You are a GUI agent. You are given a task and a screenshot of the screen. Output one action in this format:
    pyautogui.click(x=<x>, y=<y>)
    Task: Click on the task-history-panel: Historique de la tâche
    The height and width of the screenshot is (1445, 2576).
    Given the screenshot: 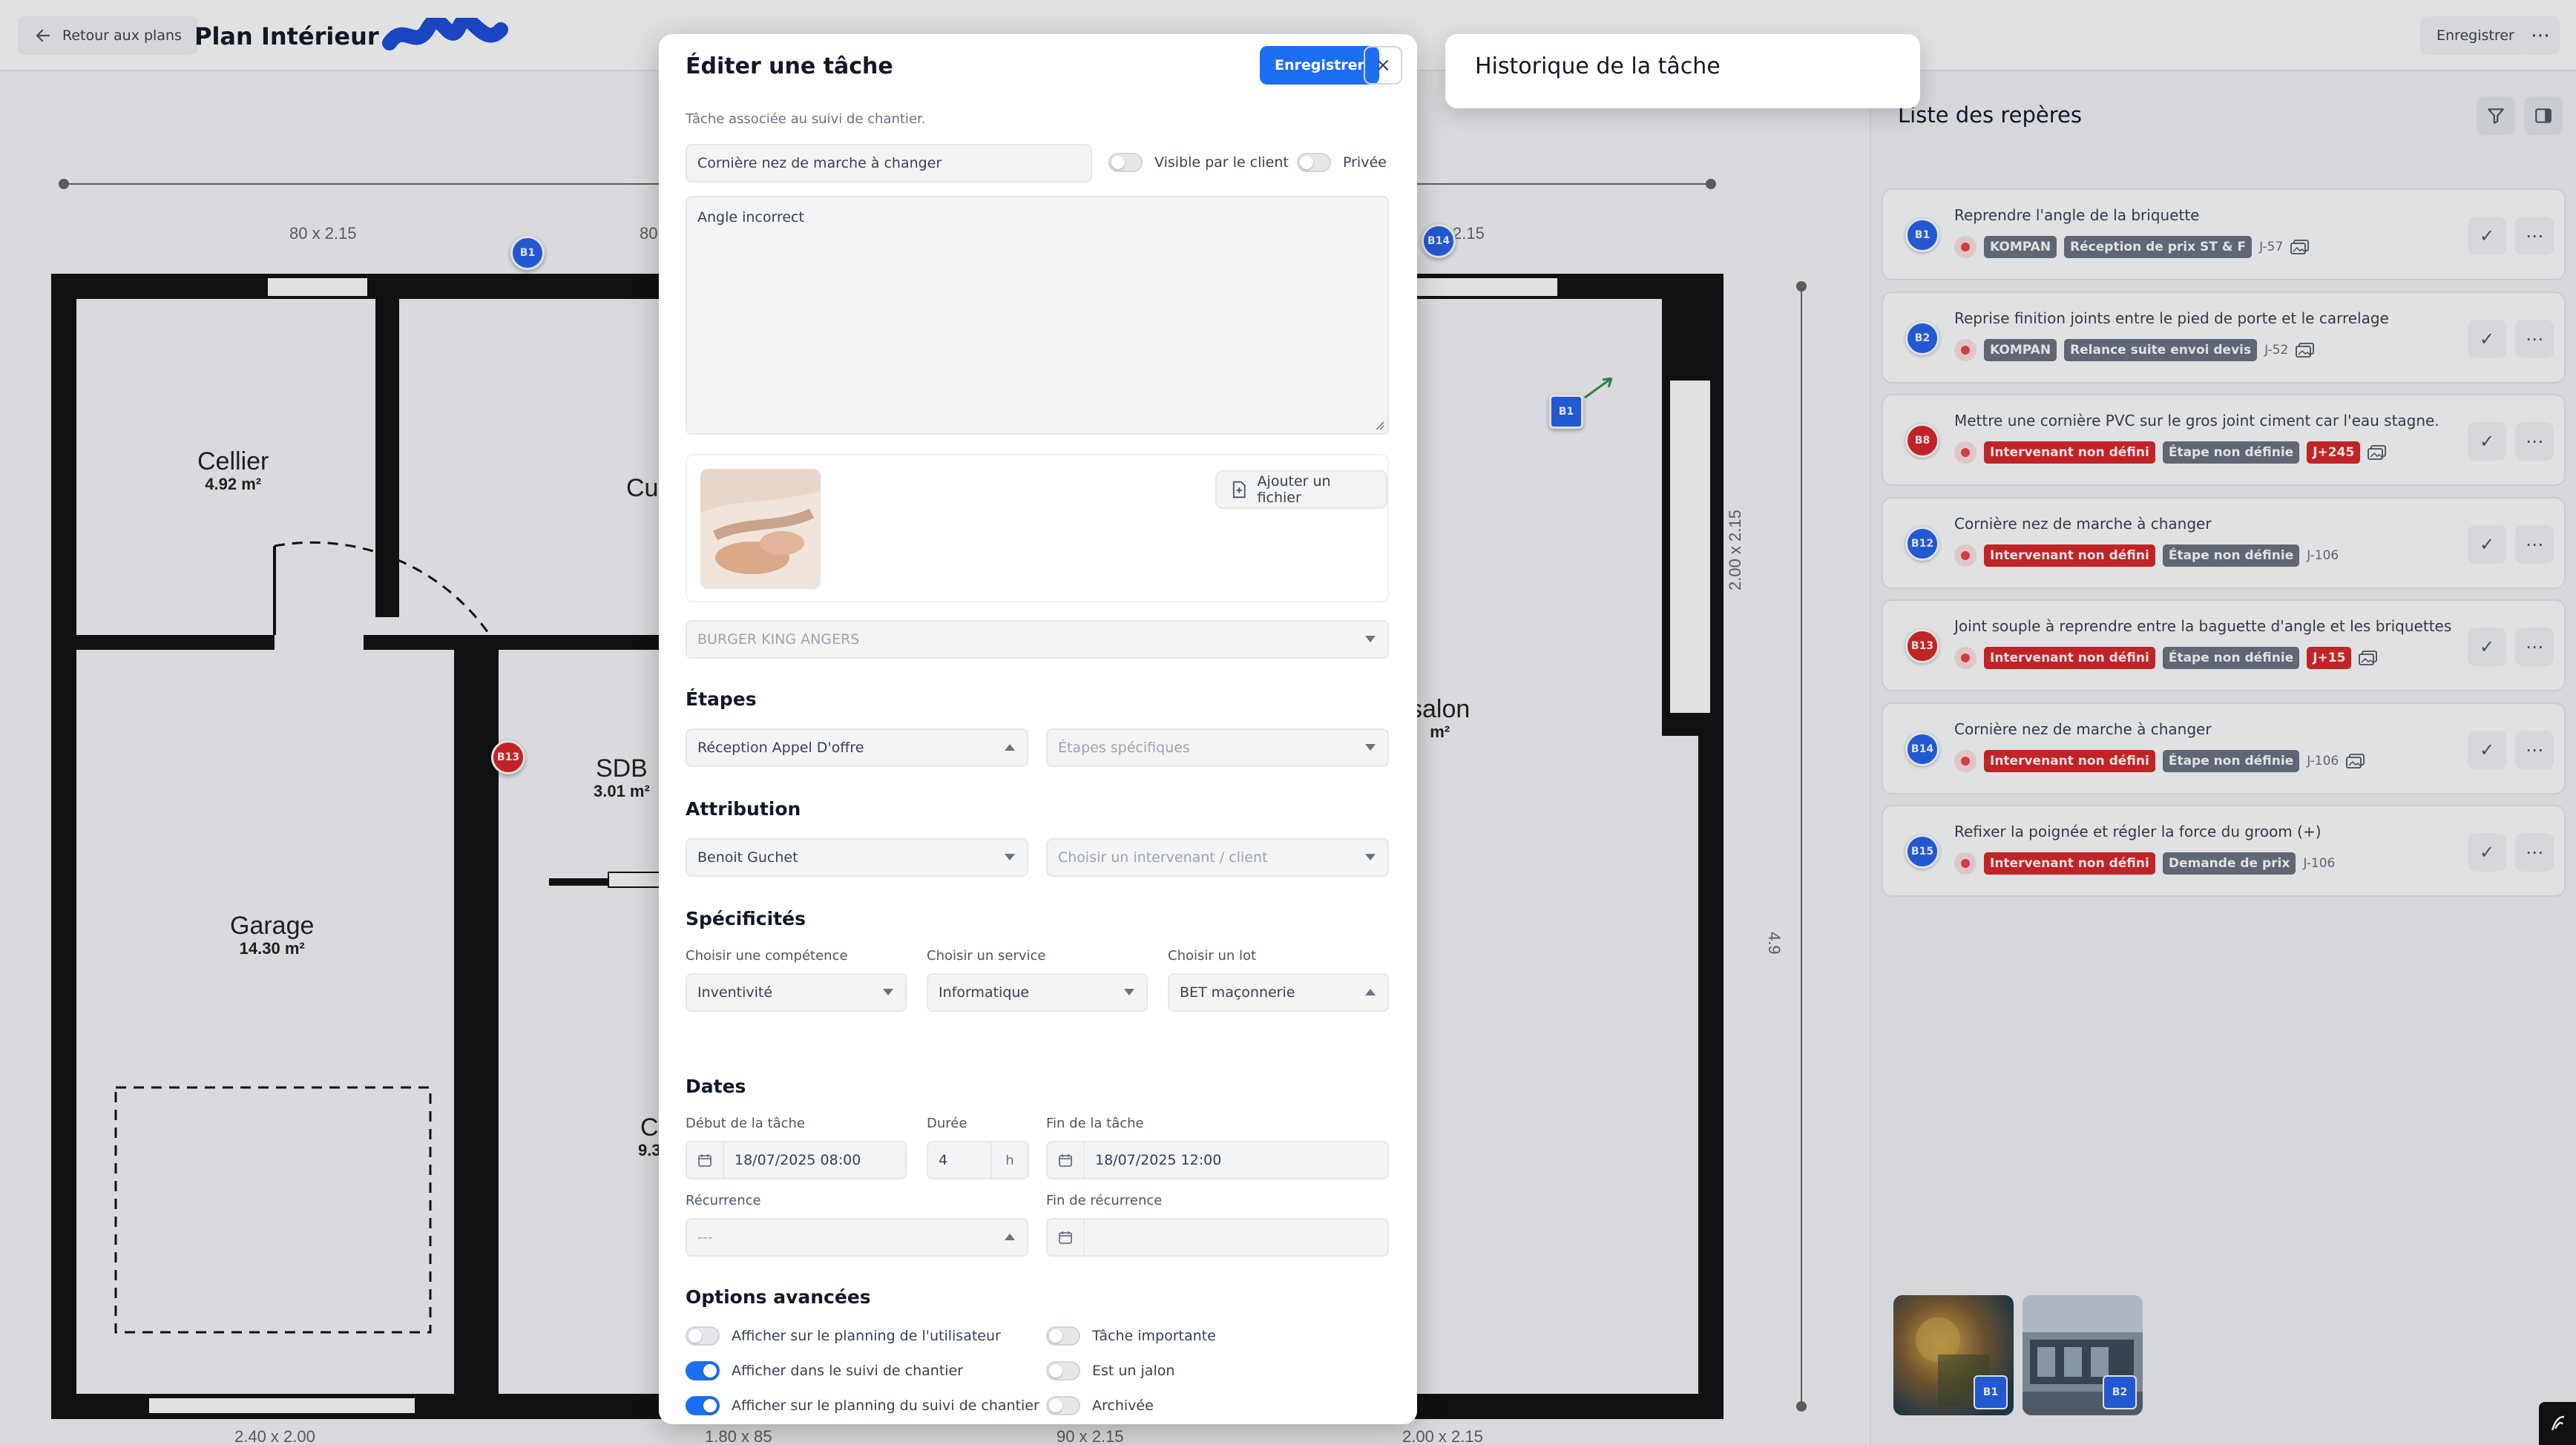 What is the action you would take?
    pyautogui.click(x=1683, y=71)
    